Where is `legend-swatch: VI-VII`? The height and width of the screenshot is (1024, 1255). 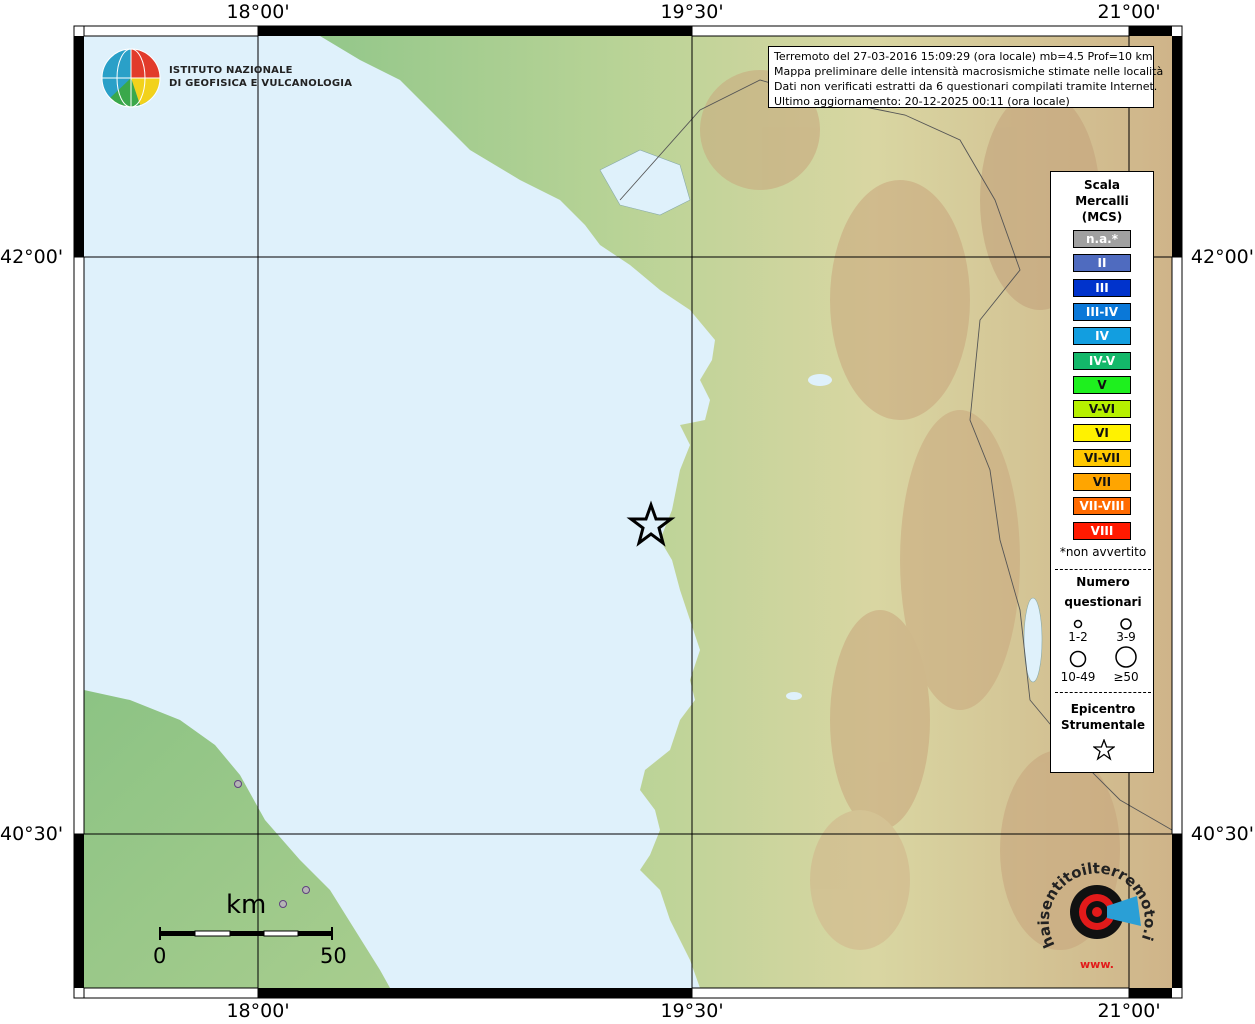 legend-swatch: VI-VII is located at coordinates (1102, 457).